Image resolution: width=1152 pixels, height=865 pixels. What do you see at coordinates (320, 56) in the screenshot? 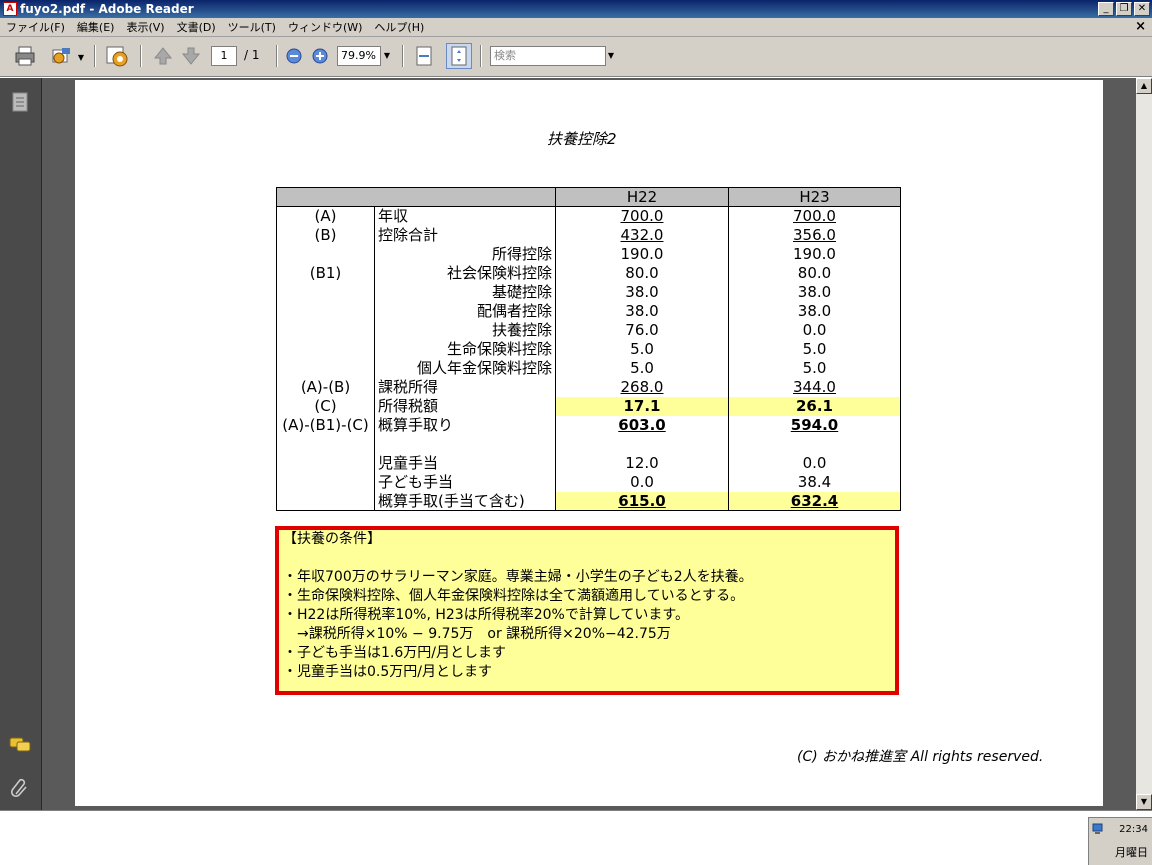
I see `zoom-in-icon` at bounding box center [320, 56].